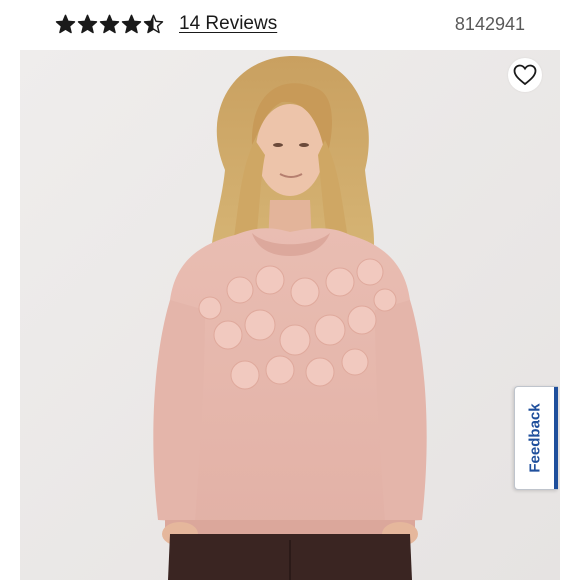 The image size is (580, 580). What do you see at coordinates (489, 24) in the screenshot?
I see `product-sku: 8142941` at bounding box center [489, 24].